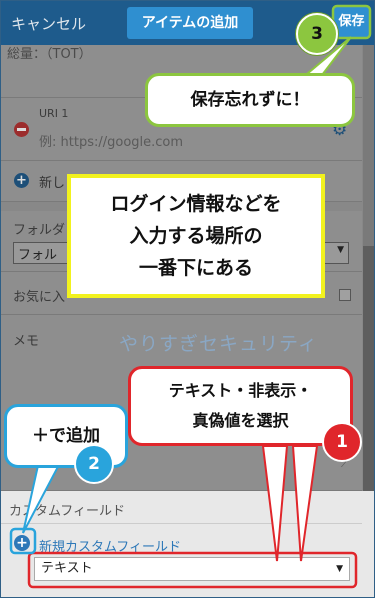 The image size is (375, 598). What do you see at coordinates (195, 268) in the screenshot?
I see `login-info-line-3: 一番下にある` at bounding box center [195, 268].